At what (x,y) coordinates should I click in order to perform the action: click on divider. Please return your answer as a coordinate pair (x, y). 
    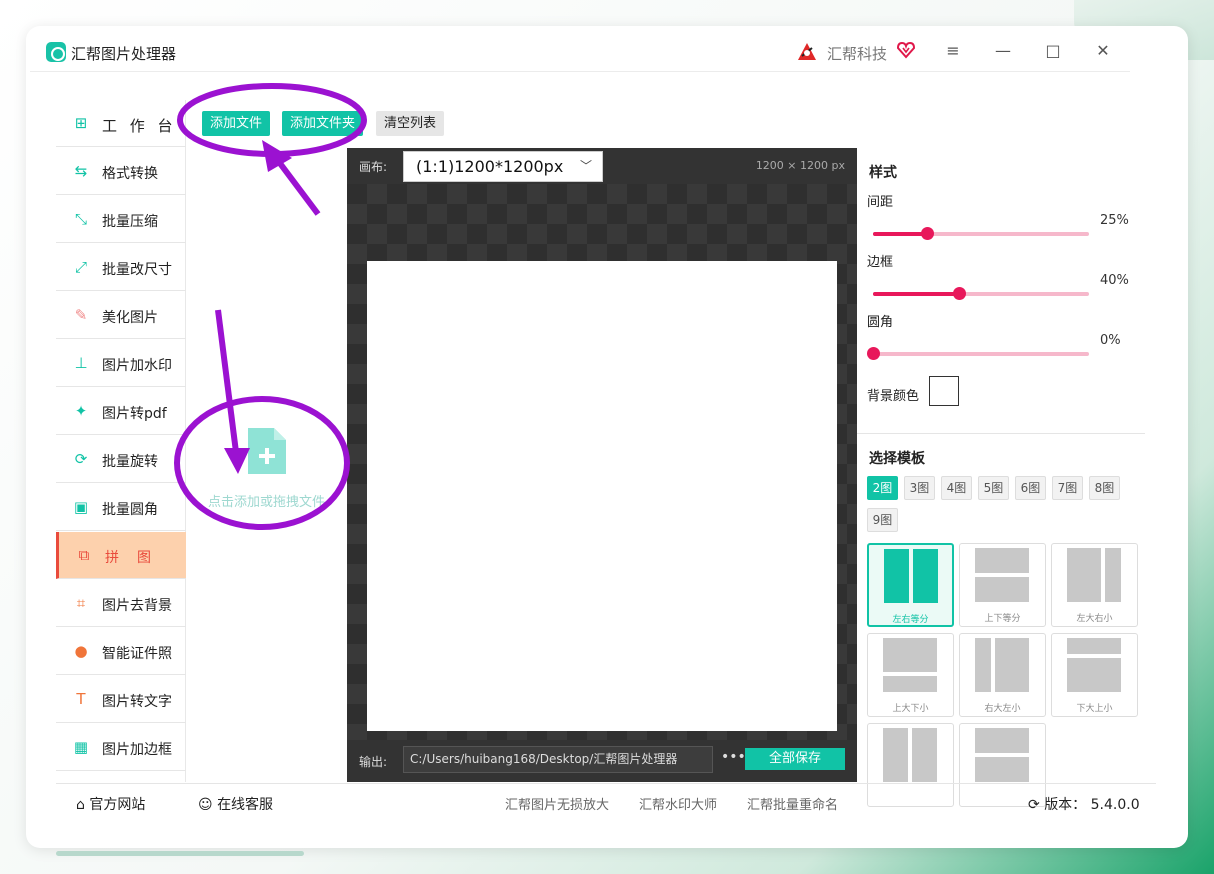
    Looking at the image, I should click on (1001, 433).